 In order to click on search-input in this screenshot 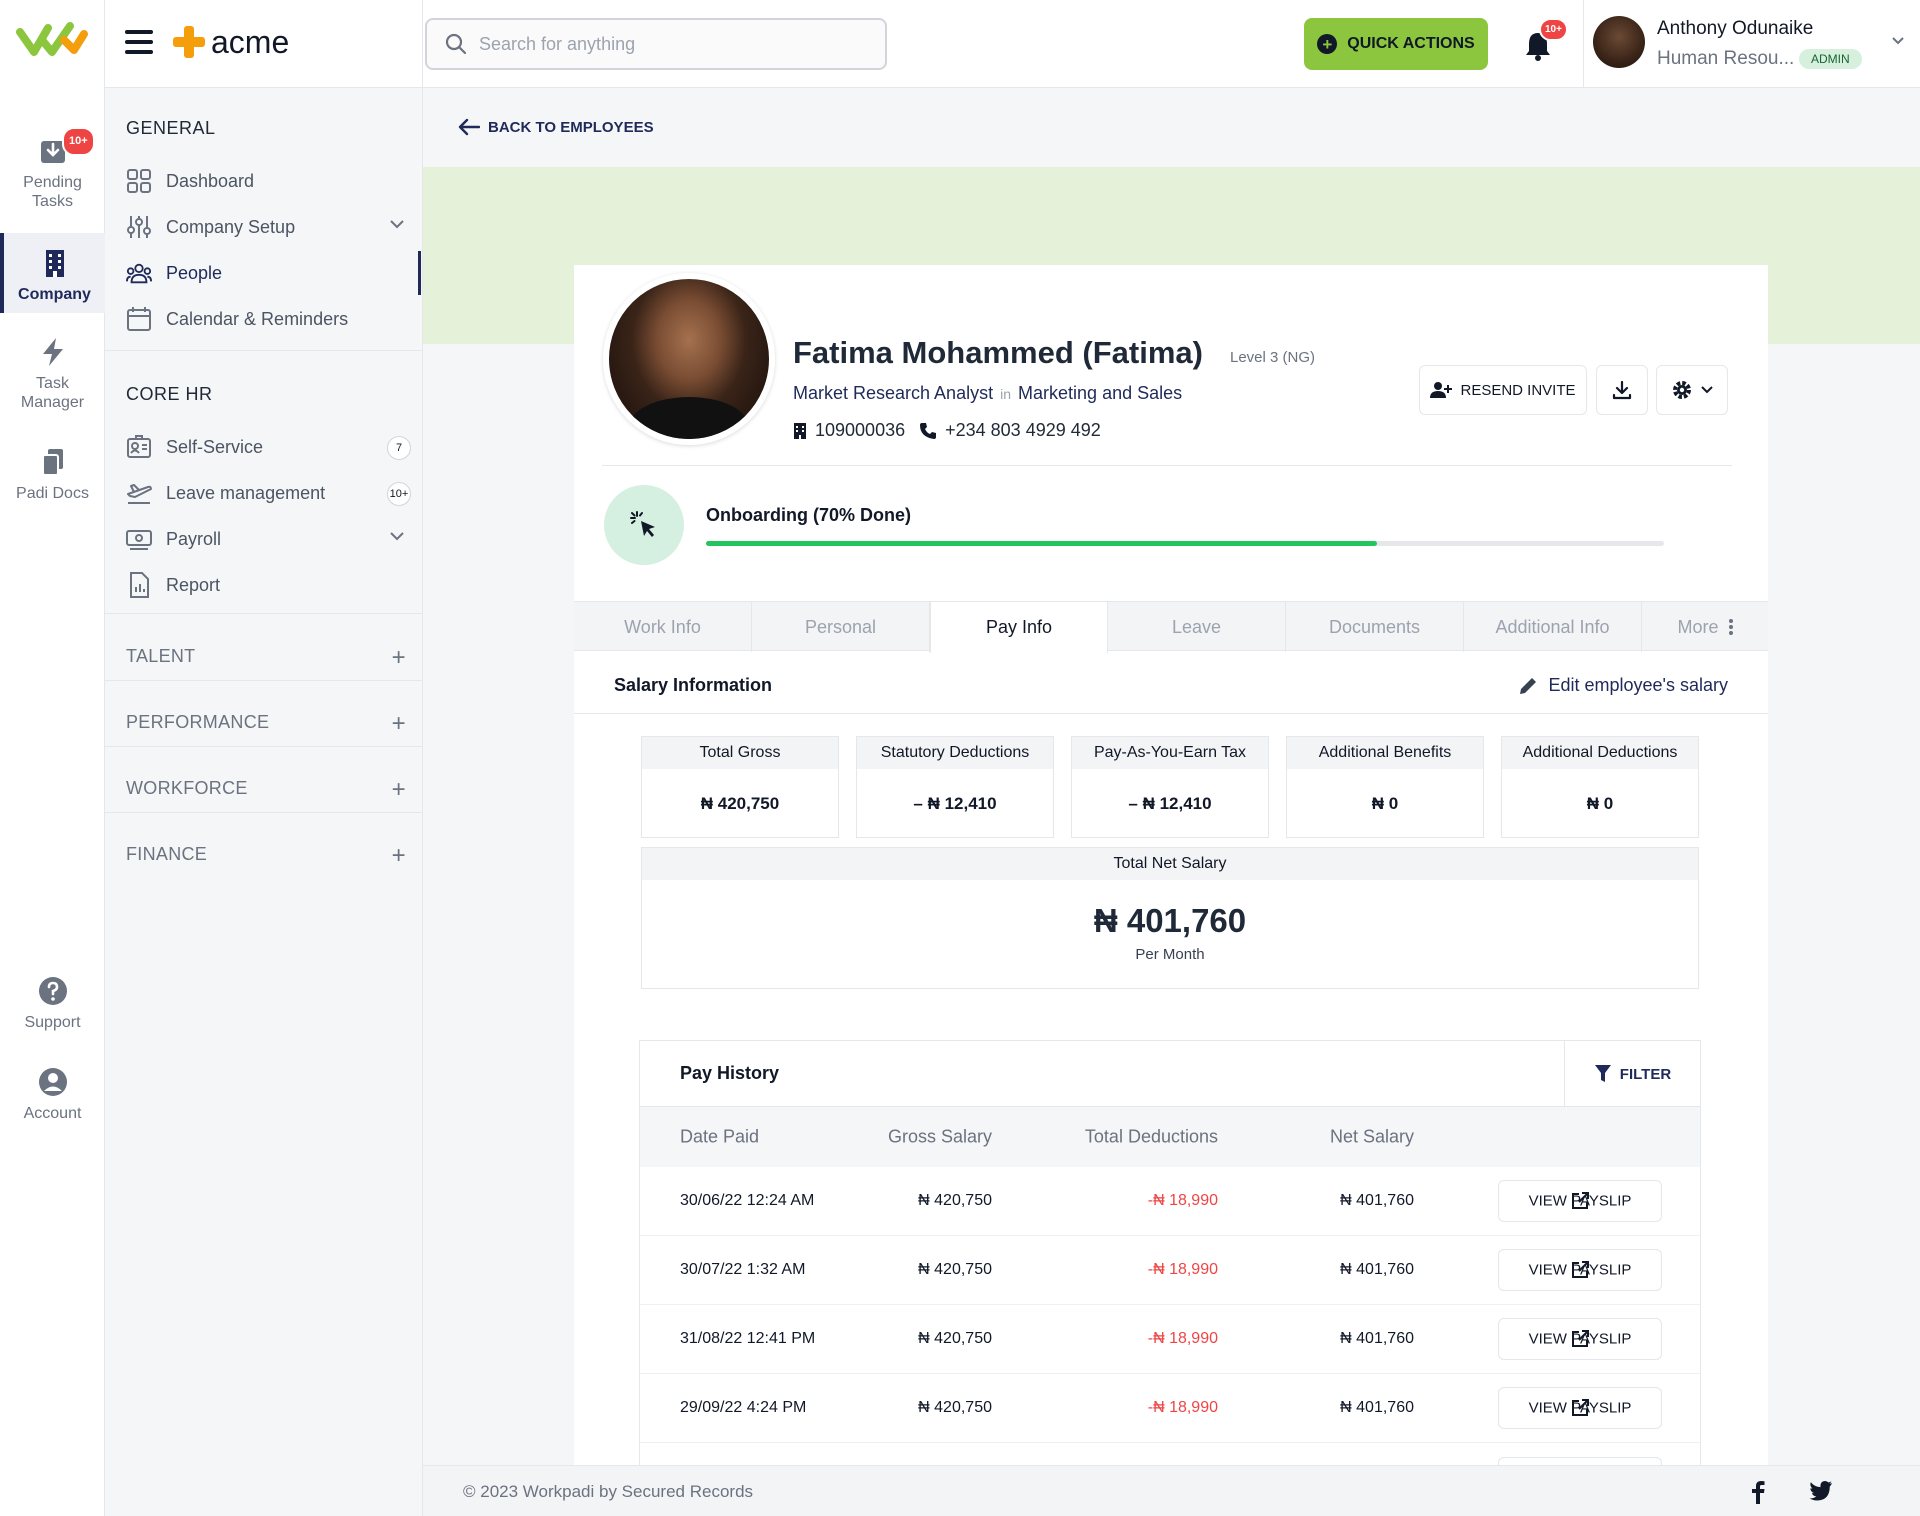, I will do `click(669, 44)`.